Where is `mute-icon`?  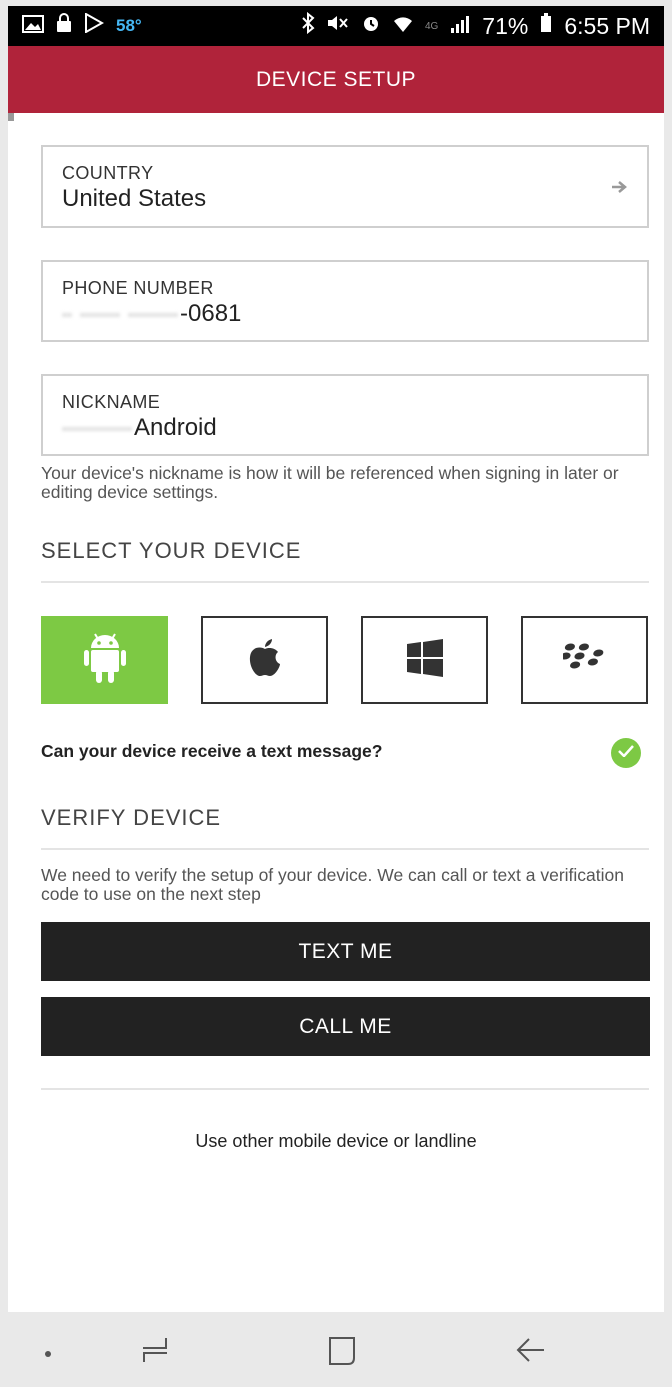 mute-icon is located at coordinates (338, 26).